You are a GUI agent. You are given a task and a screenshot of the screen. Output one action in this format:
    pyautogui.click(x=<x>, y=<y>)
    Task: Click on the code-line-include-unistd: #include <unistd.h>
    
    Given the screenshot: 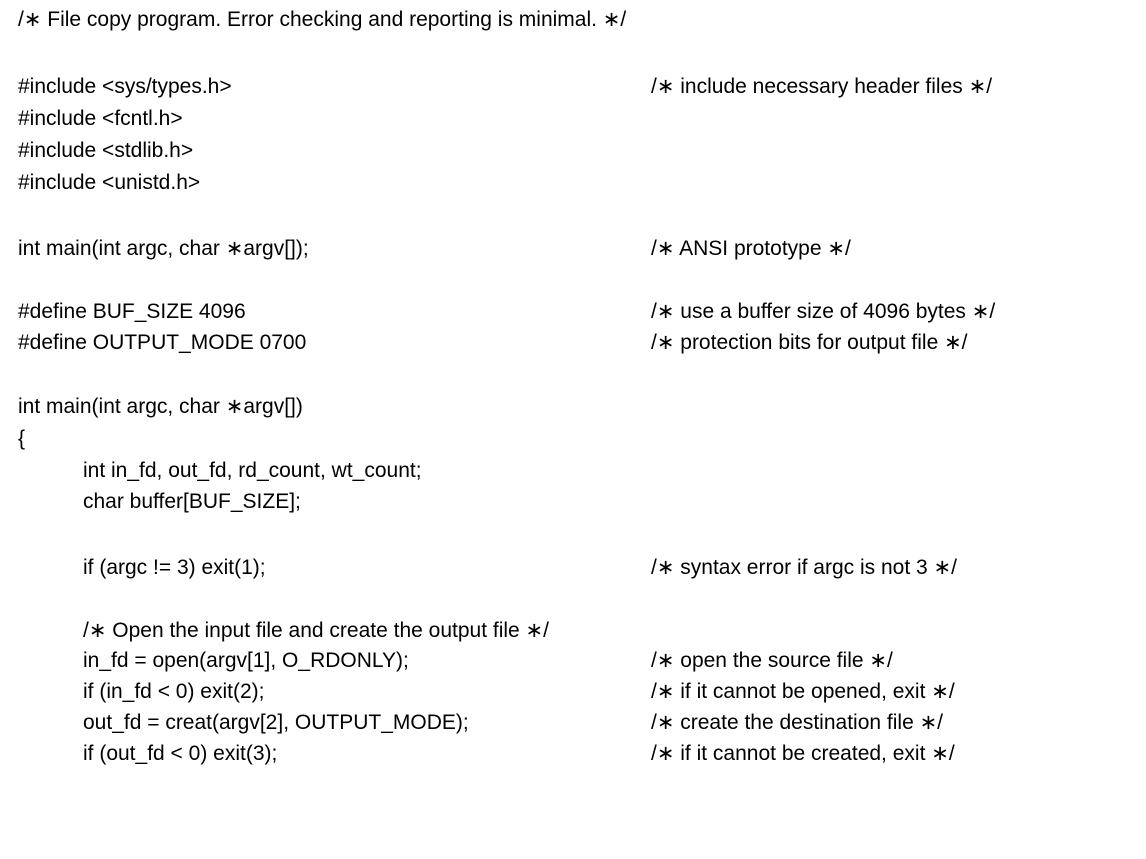 What is the action you would take?
    pyautogui.click(x=573, y=183)
    